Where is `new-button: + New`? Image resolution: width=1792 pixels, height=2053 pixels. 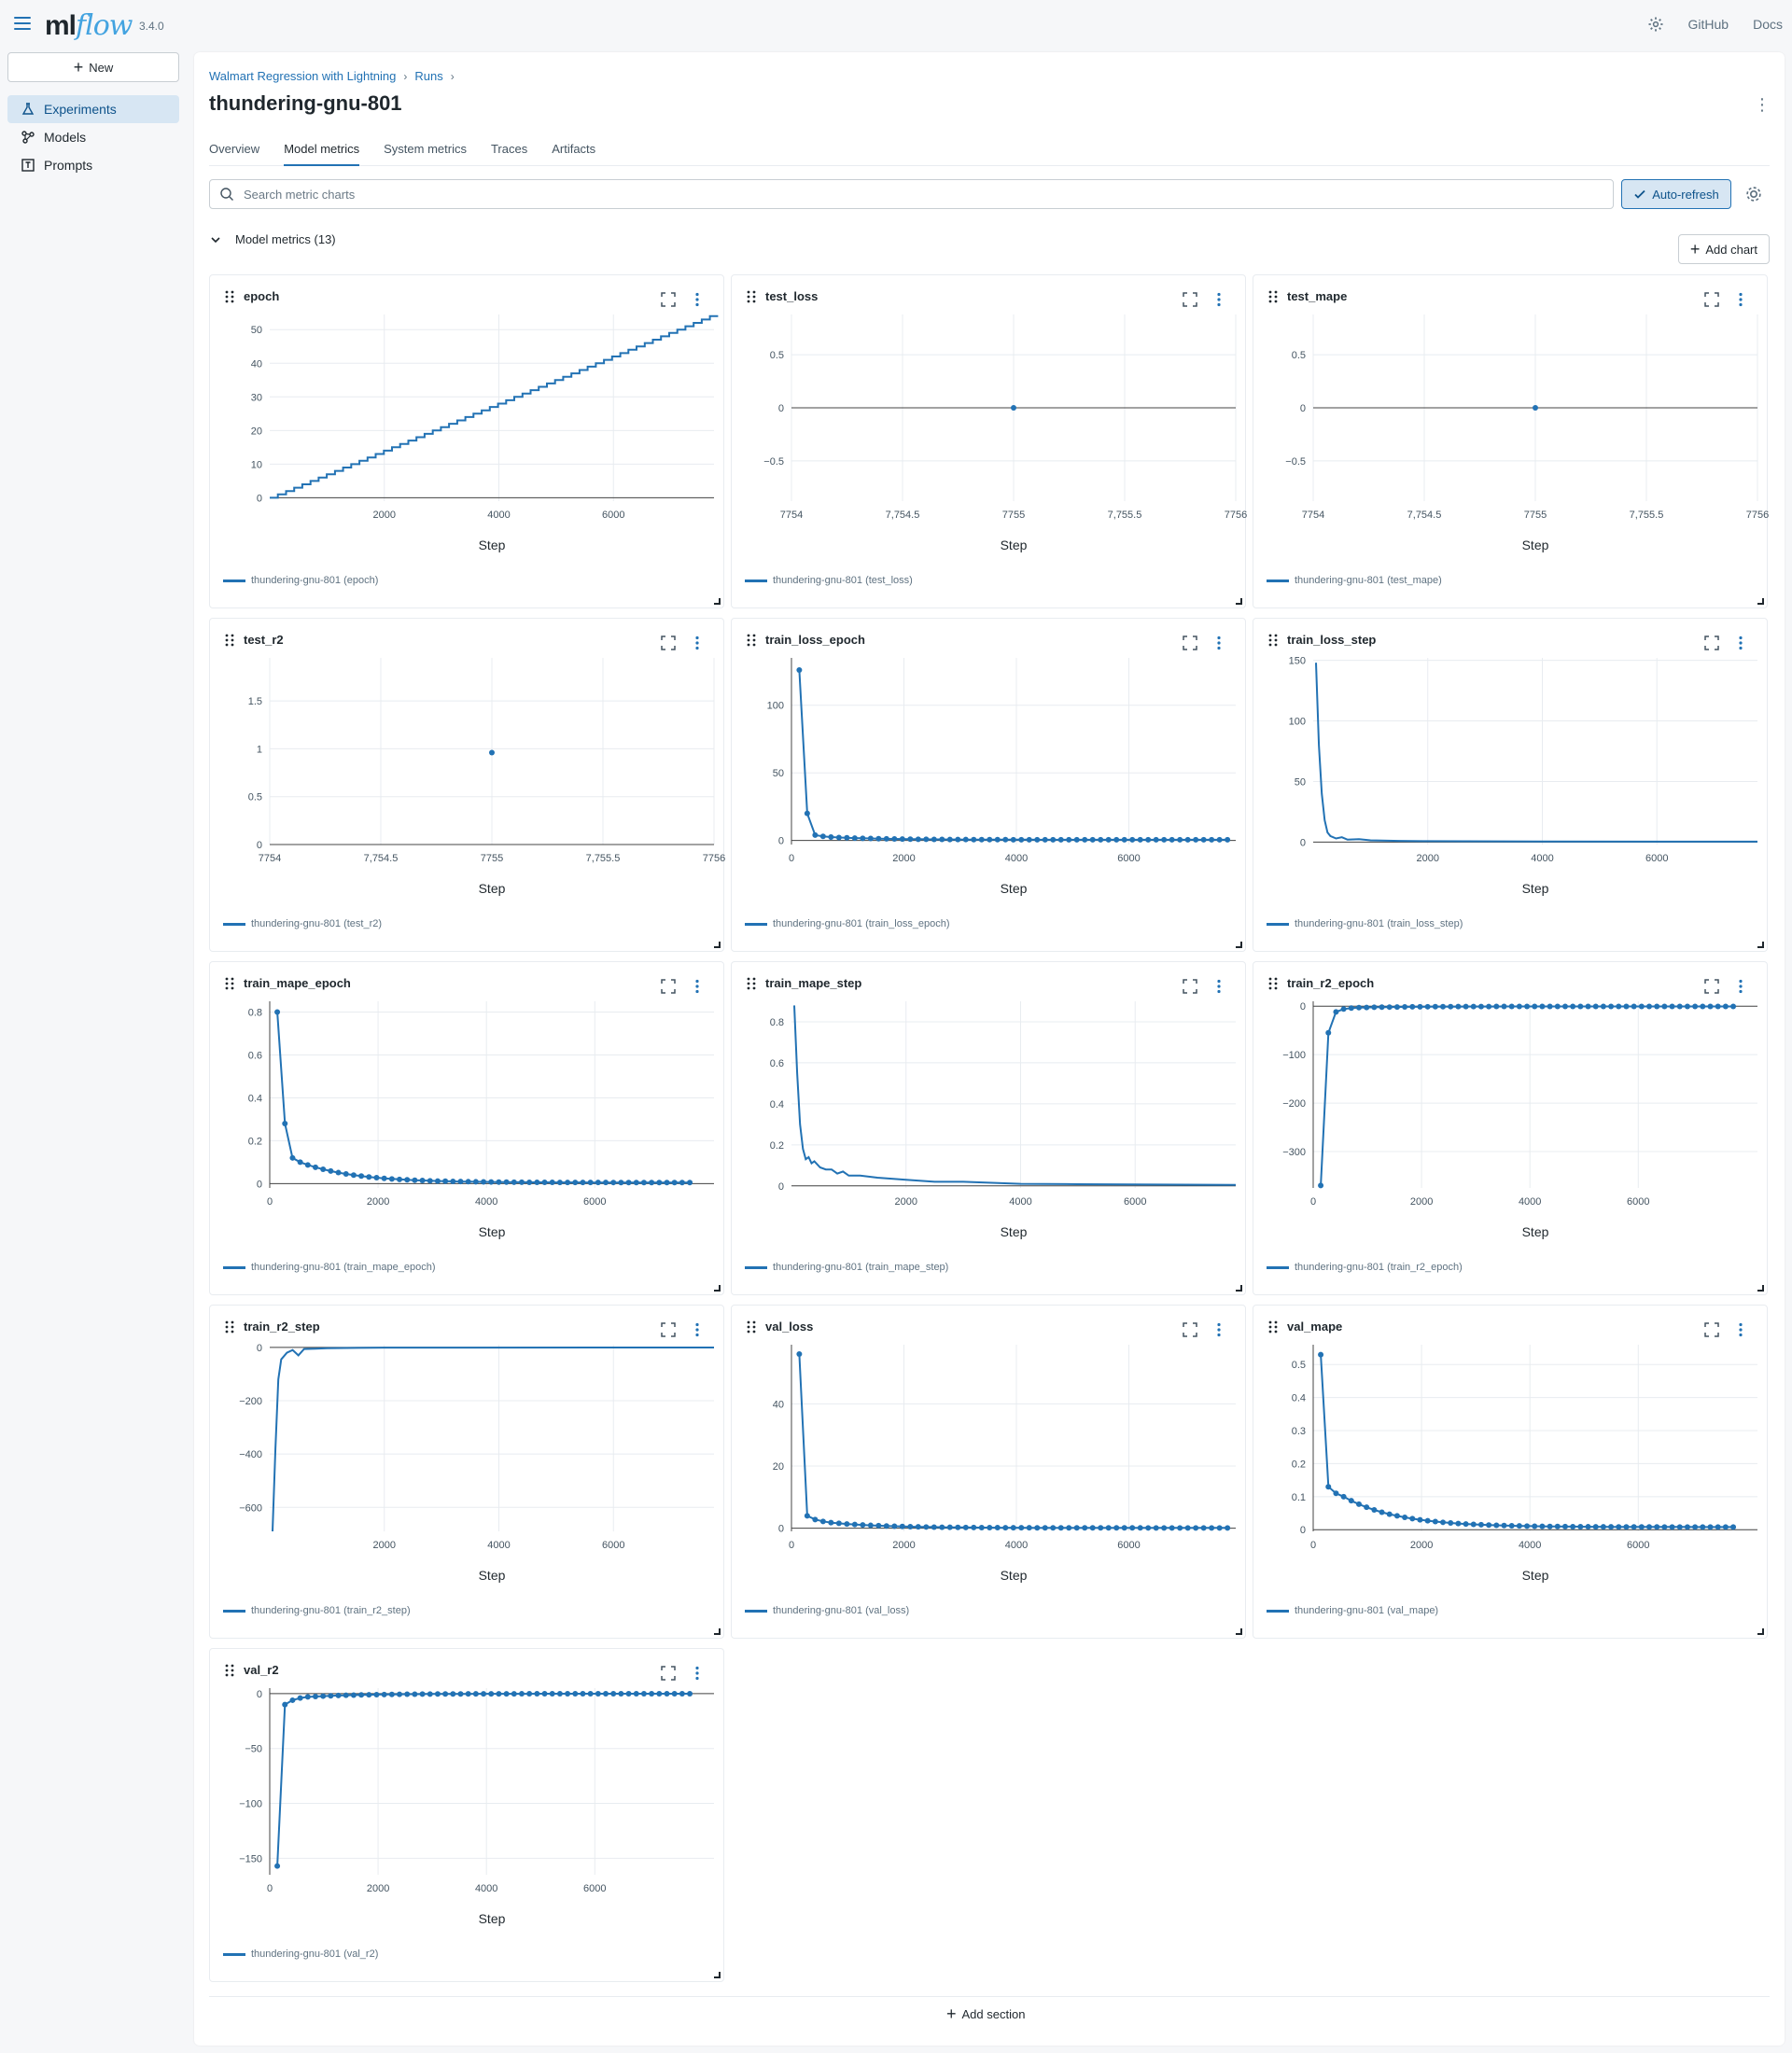
new-button: + New is located at coordinates (93, 67).